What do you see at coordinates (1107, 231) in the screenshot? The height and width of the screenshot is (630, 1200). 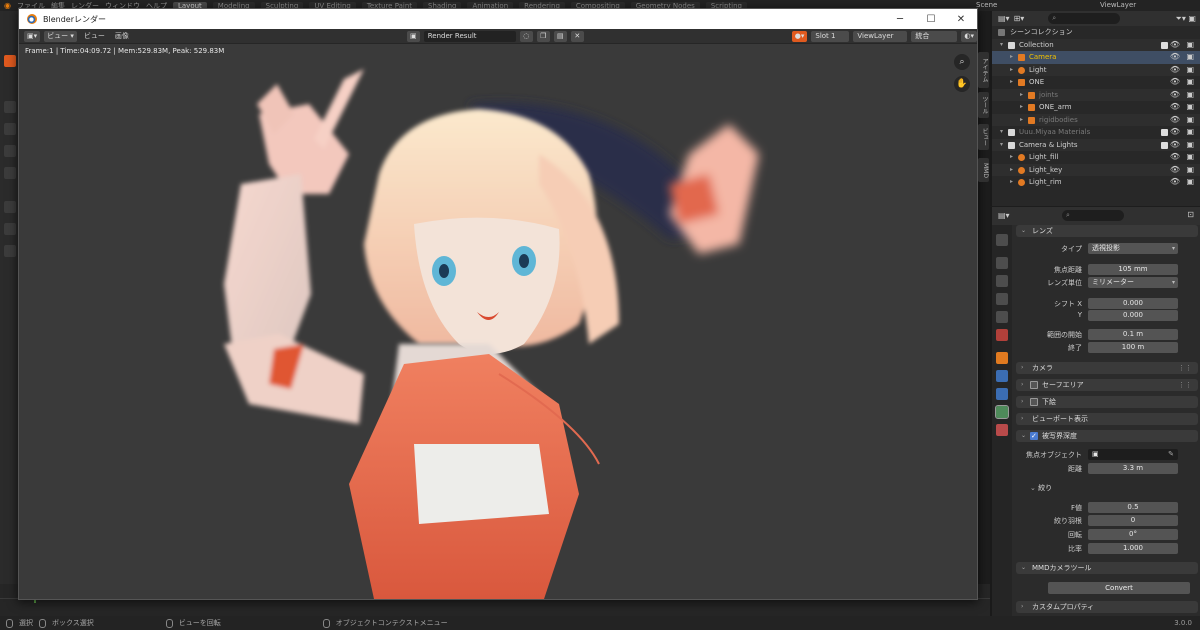 I see `lens-section-header: ⌄ レンズ` at bounding box center [1107, 231].